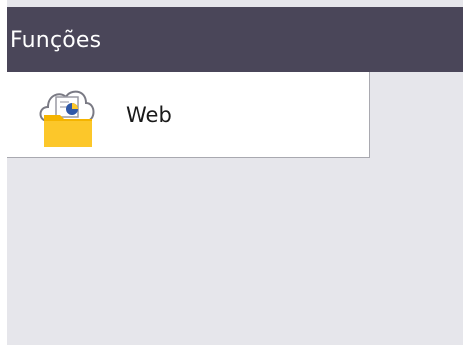  What do you see at coordinates (56, 40) in the screenshot?
I see `page-title: Funções` at bounding box center [56, 40].